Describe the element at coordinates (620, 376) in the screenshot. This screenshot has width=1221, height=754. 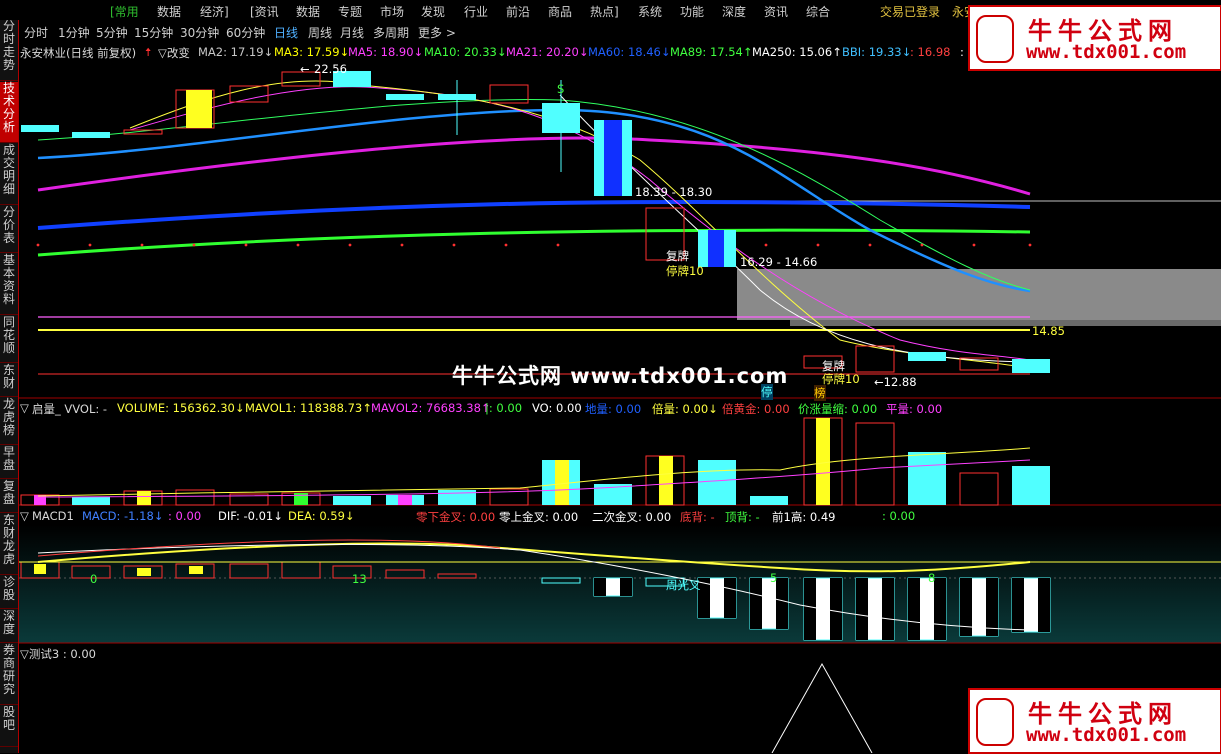
I see `watermark-text: 牛牛公式网 www.tdx001.com` at that location.